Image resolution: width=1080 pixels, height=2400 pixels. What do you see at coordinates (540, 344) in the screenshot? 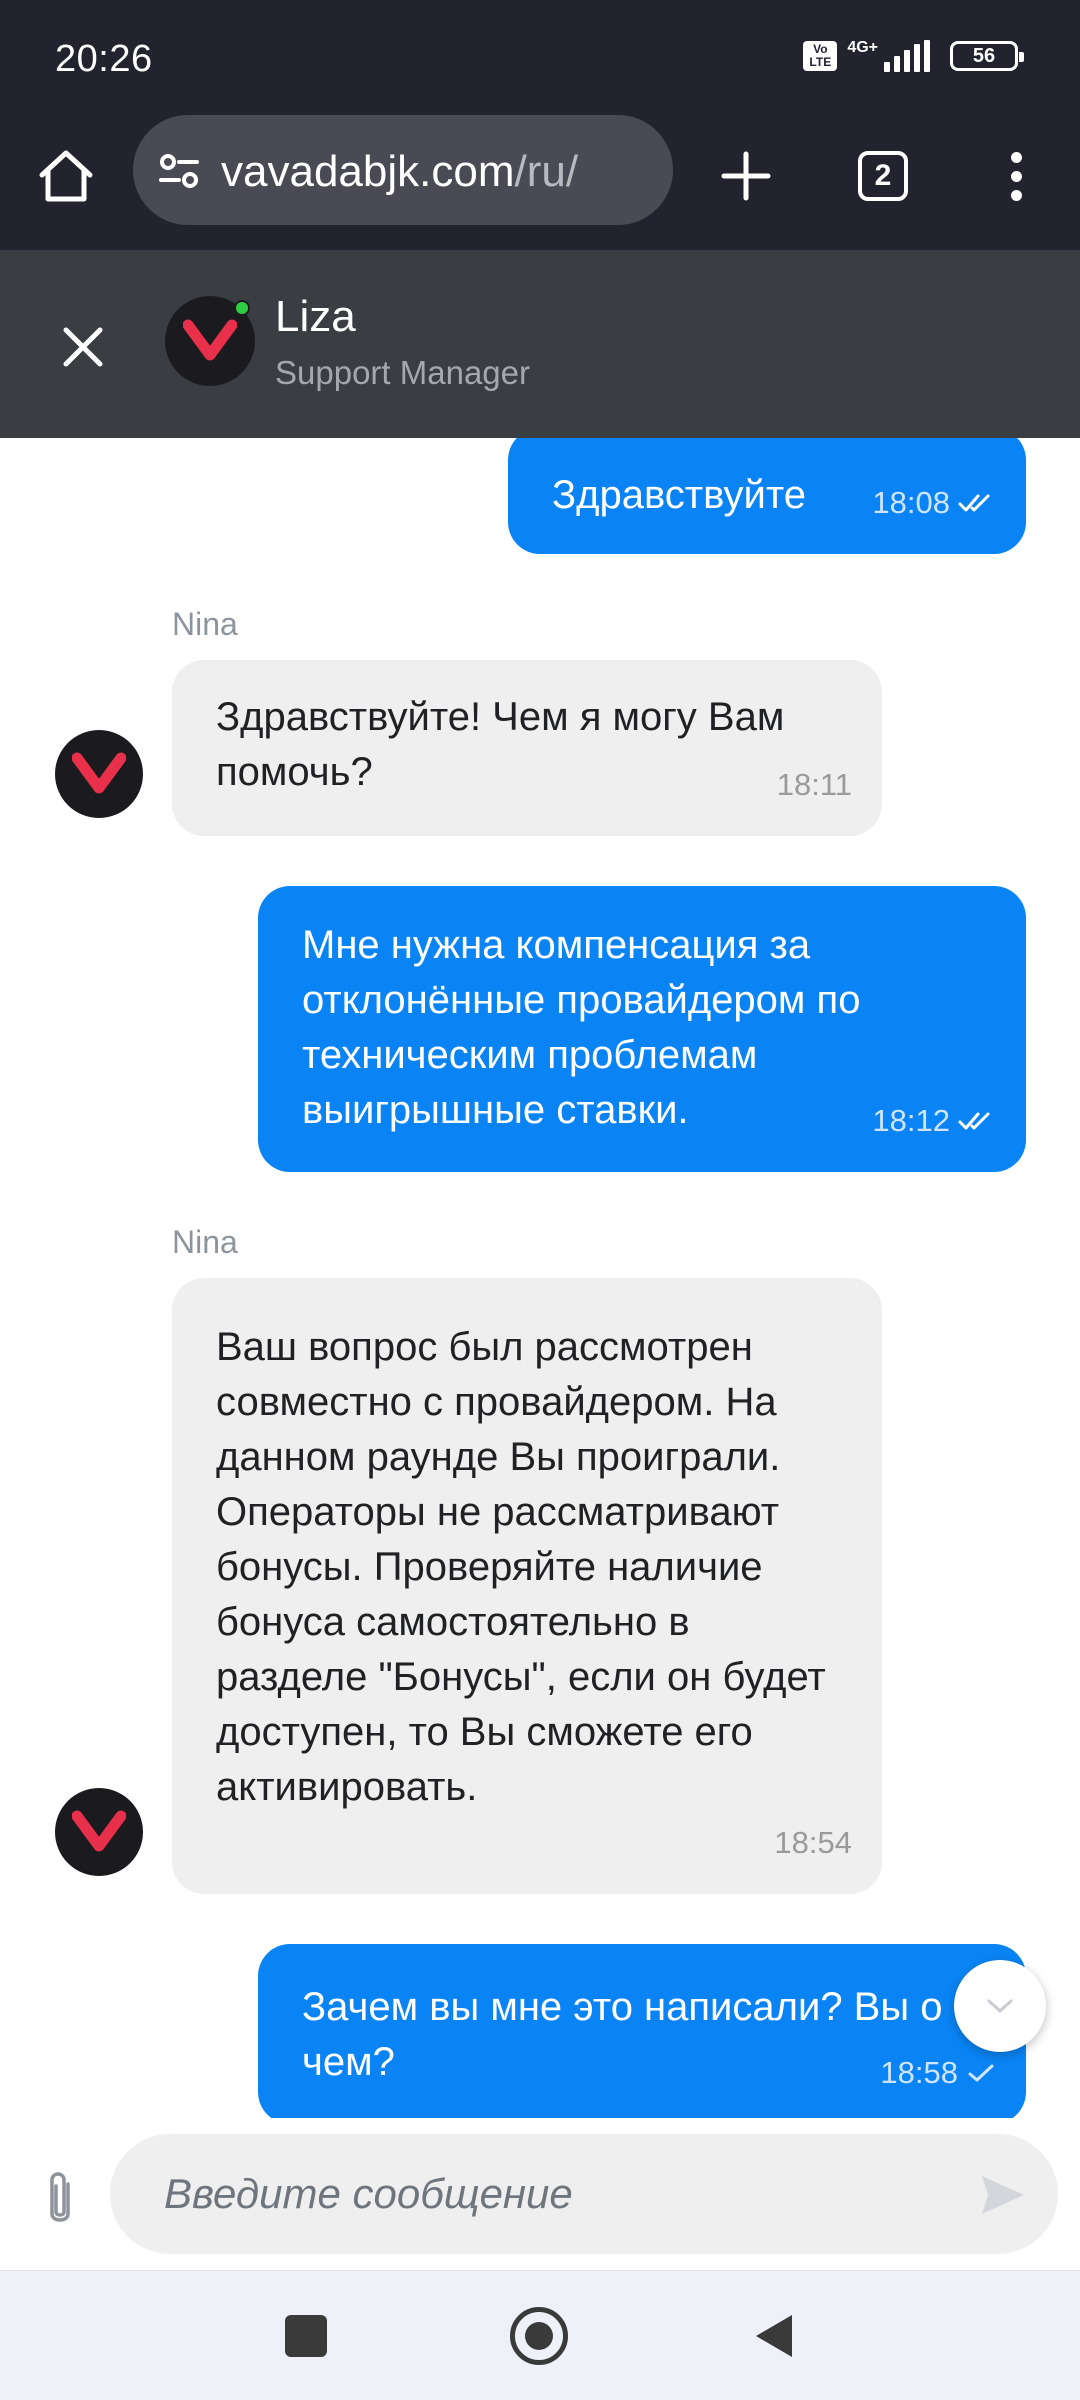
I see `chat-header: Liza Support Manager` at bounding box center [540, 344].